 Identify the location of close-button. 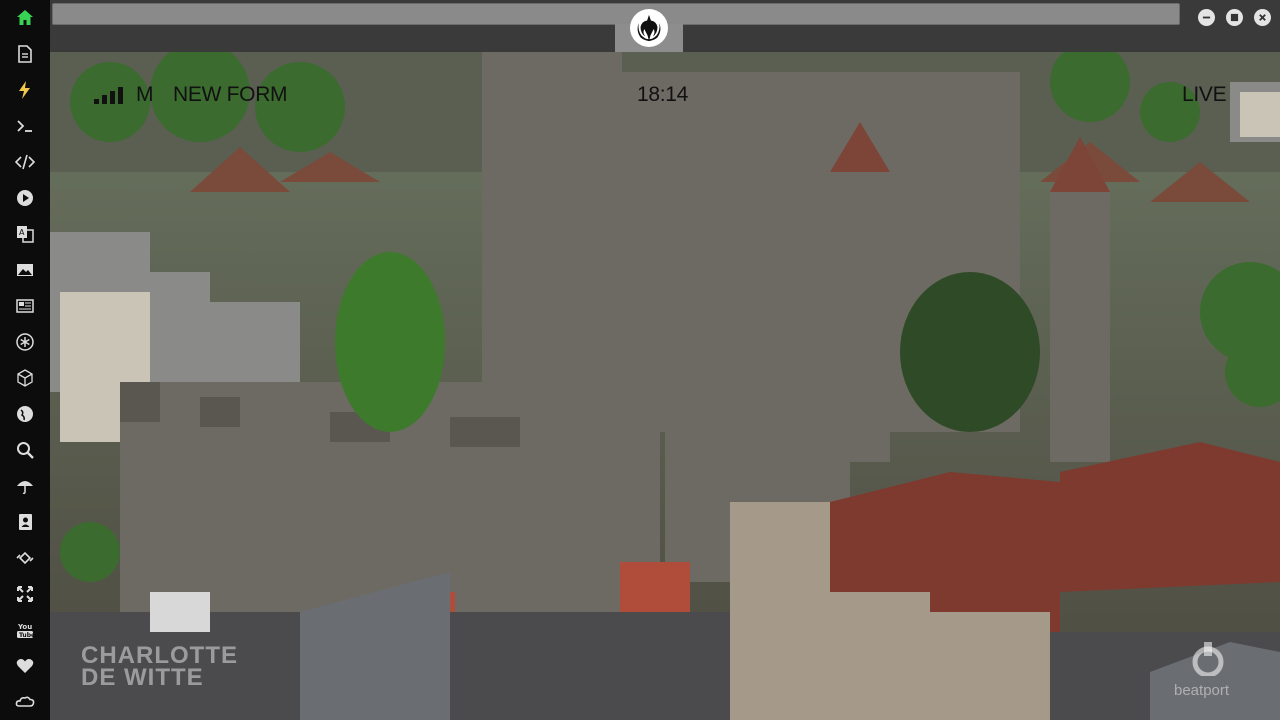
(1262, 17).